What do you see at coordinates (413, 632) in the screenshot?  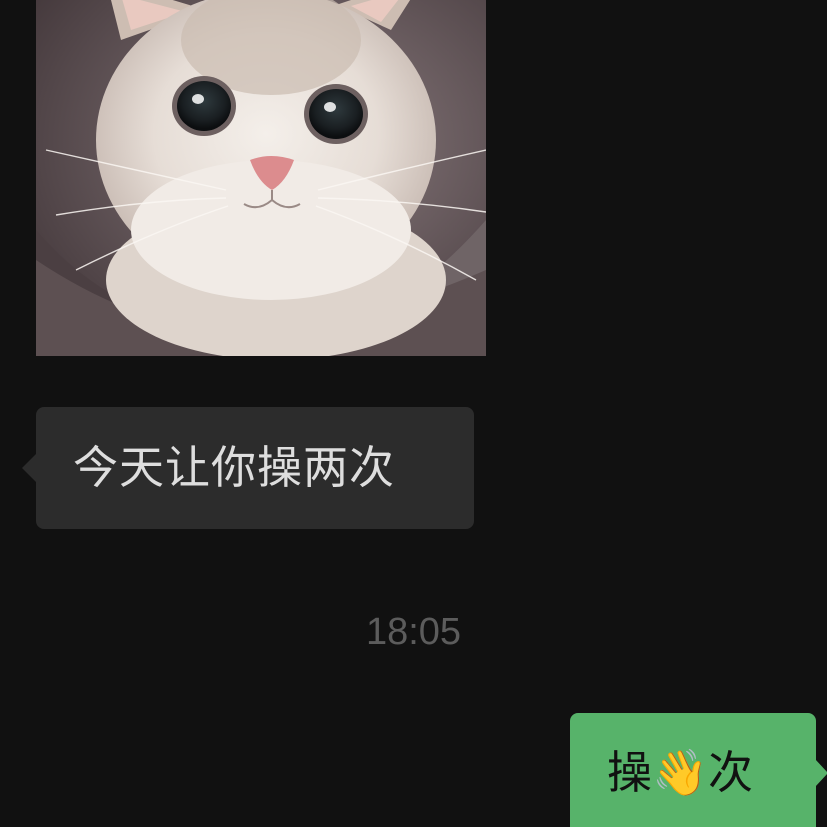 I see `message-timestamp: 18:05` at bounding box center [413, 632].